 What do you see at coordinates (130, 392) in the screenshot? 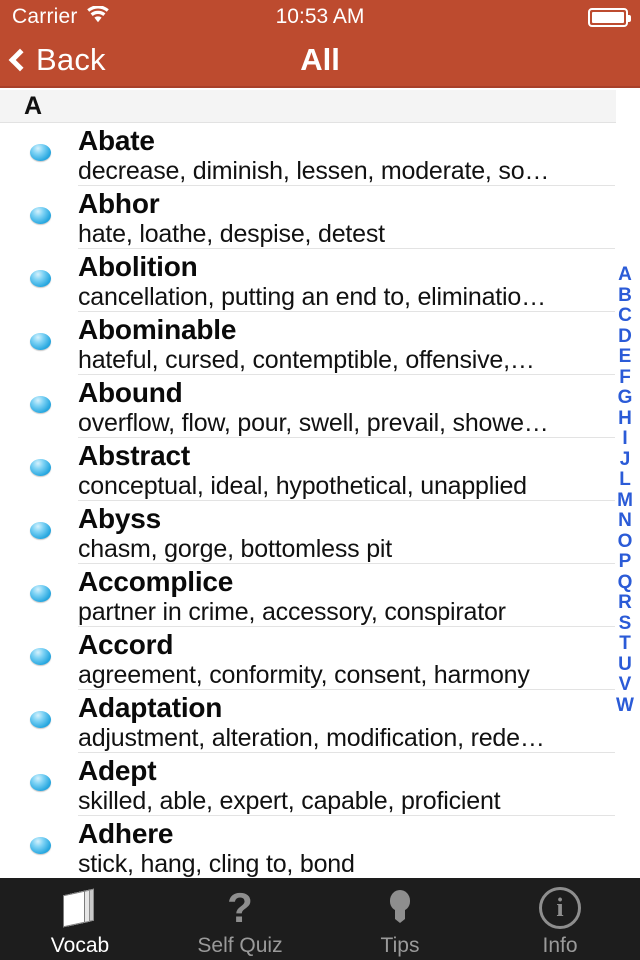
I see `vocabulary-word: Abound` at bounding box center [130, 392].